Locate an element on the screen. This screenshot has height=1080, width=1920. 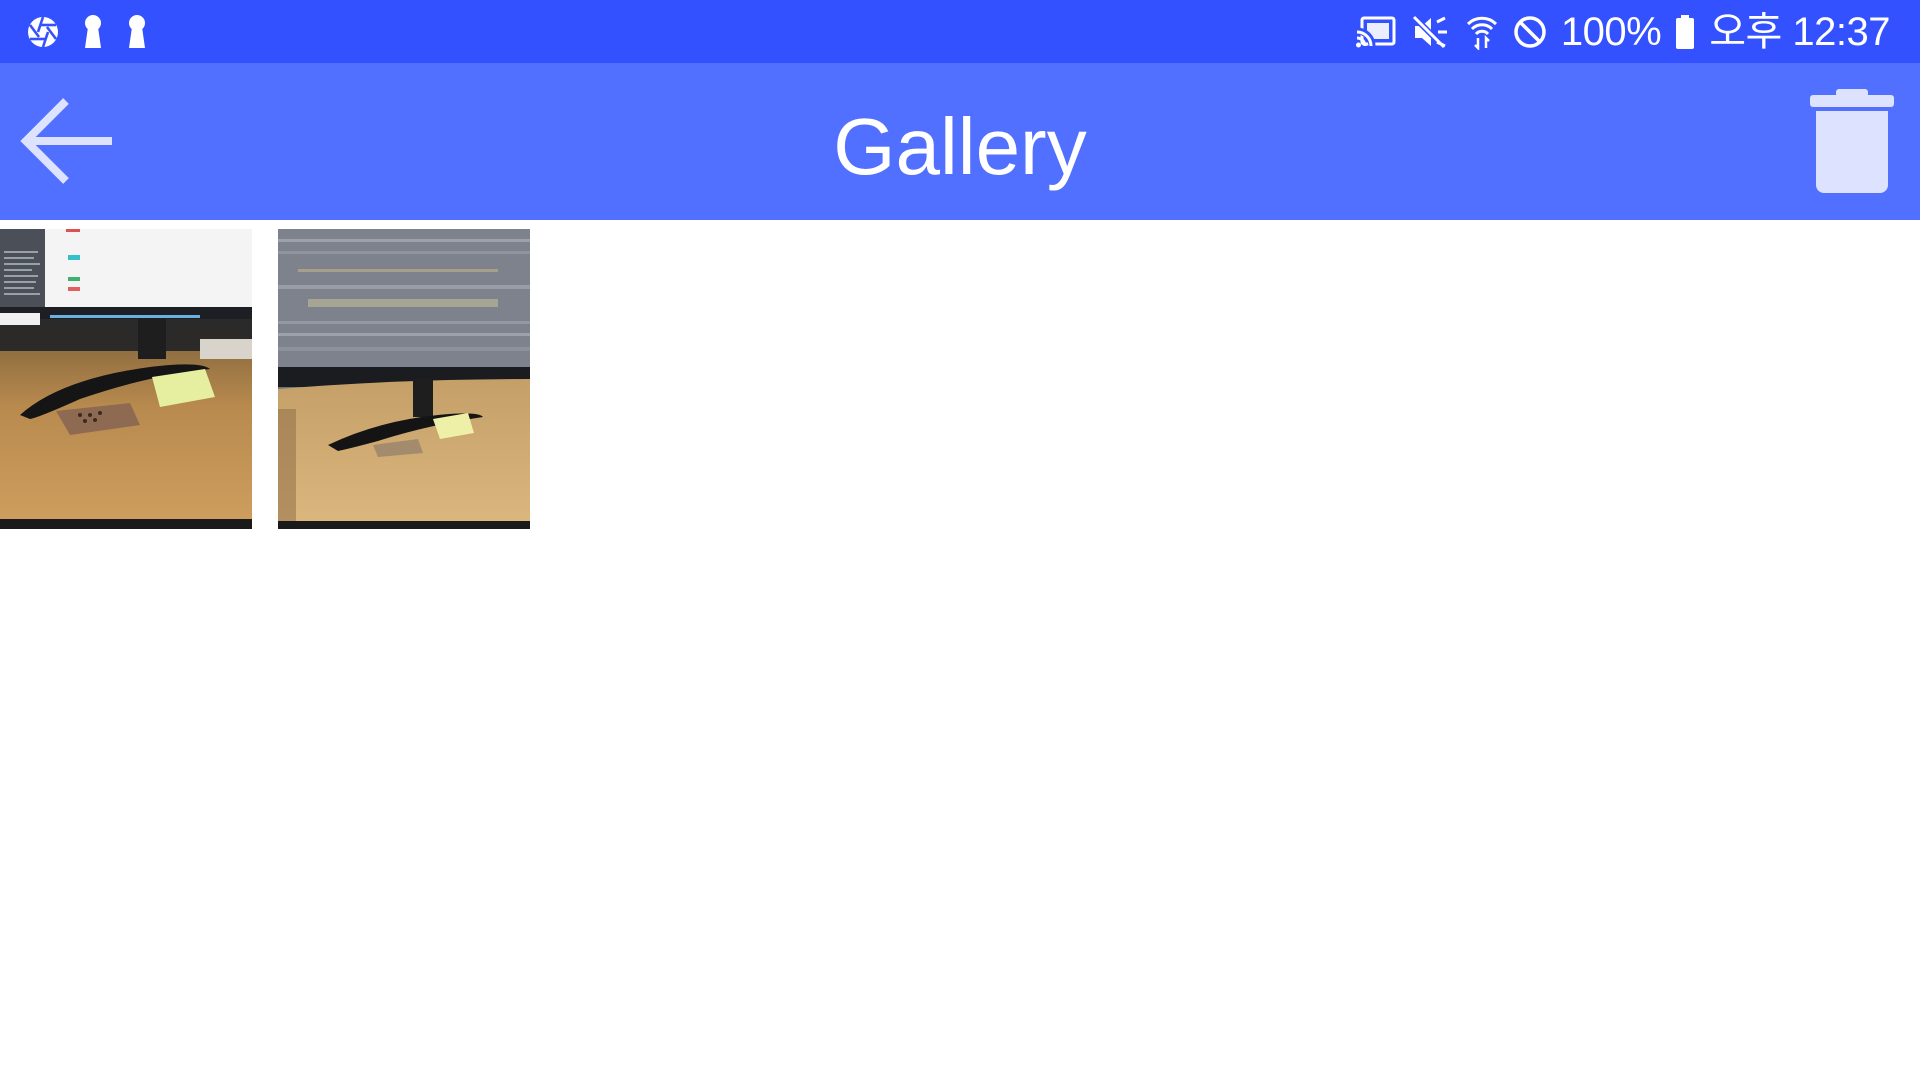
clock: 오후 12:37 is located at coordinates (1799, 32).